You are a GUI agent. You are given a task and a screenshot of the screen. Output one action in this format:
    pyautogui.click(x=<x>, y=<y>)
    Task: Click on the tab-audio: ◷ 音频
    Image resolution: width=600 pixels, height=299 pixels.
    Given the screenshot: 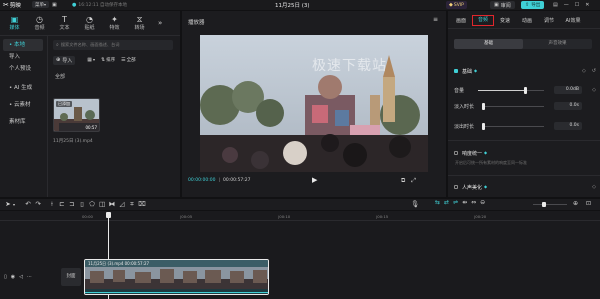 What is the action you would take?
    pyautogui.click(x=39, y=23)
    